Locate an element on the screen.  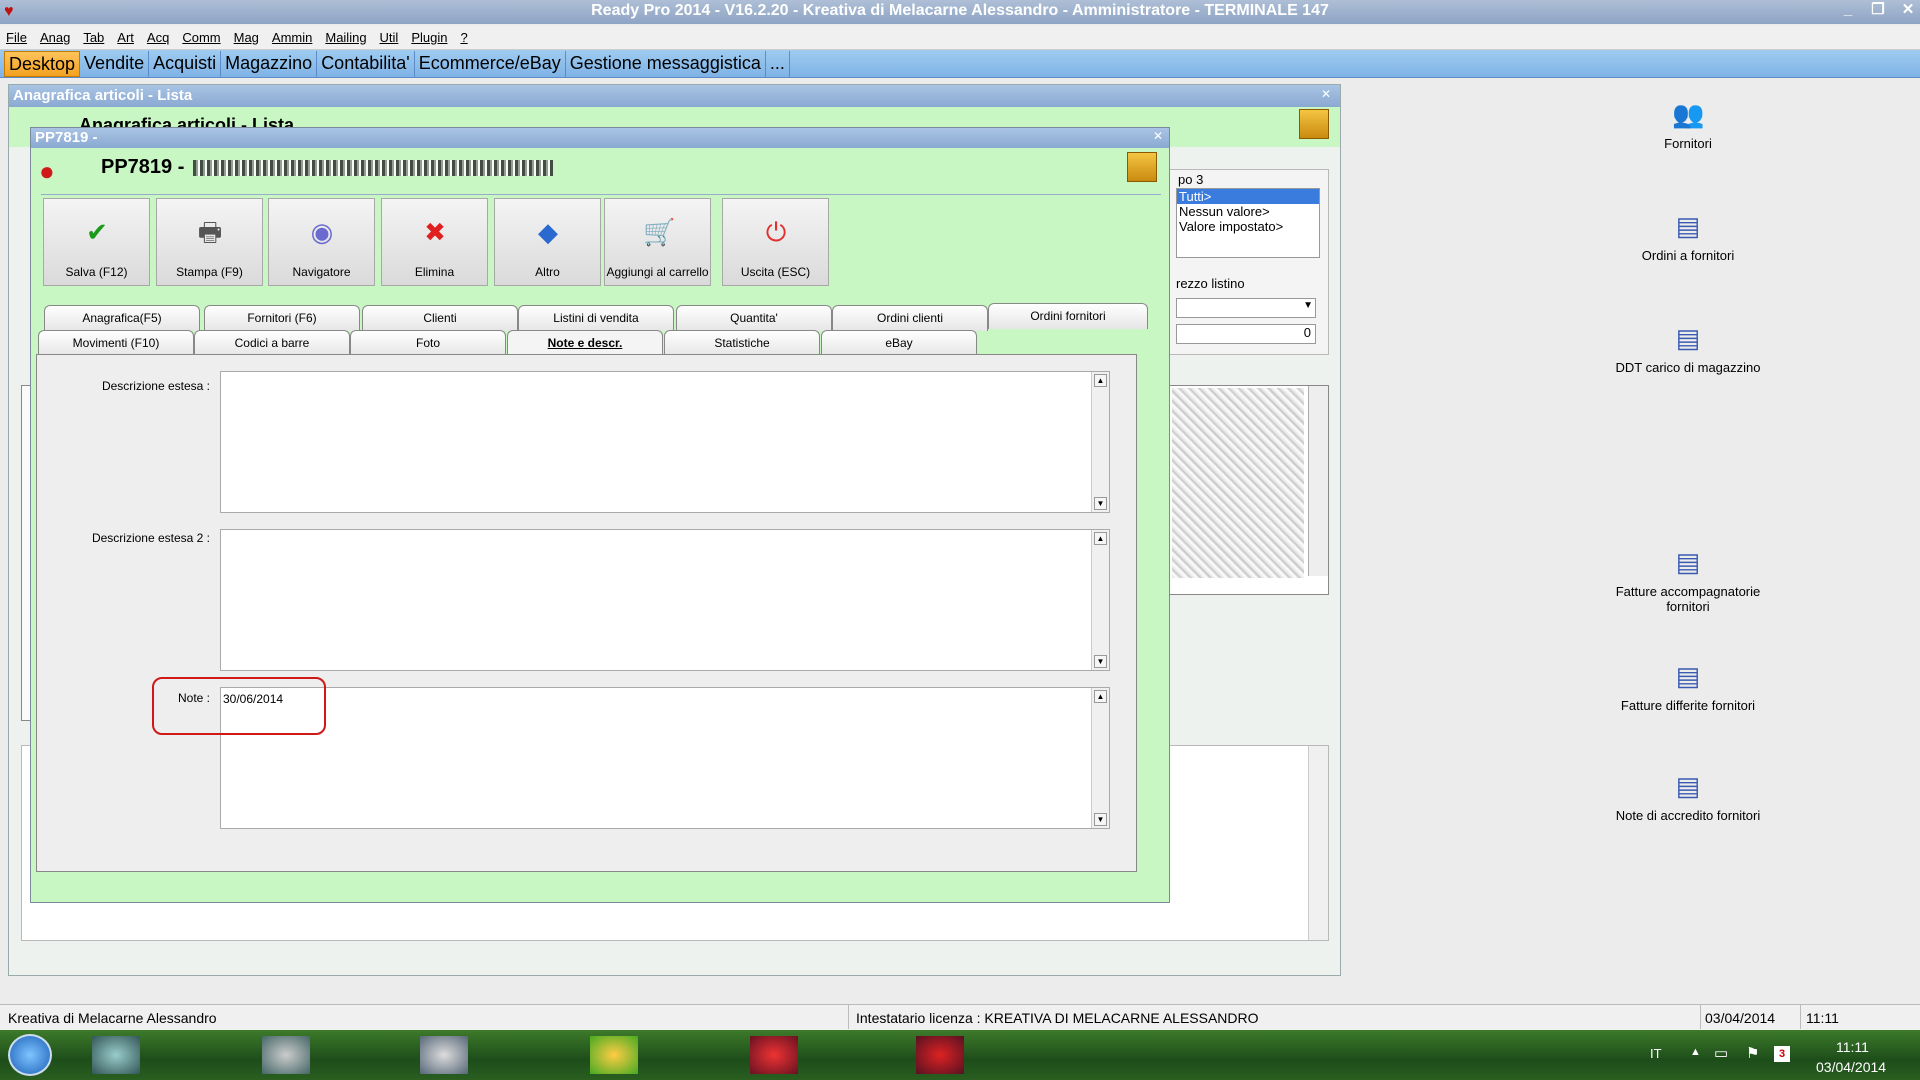
minimize-icon: _ is located at coordinates (1848, 11).